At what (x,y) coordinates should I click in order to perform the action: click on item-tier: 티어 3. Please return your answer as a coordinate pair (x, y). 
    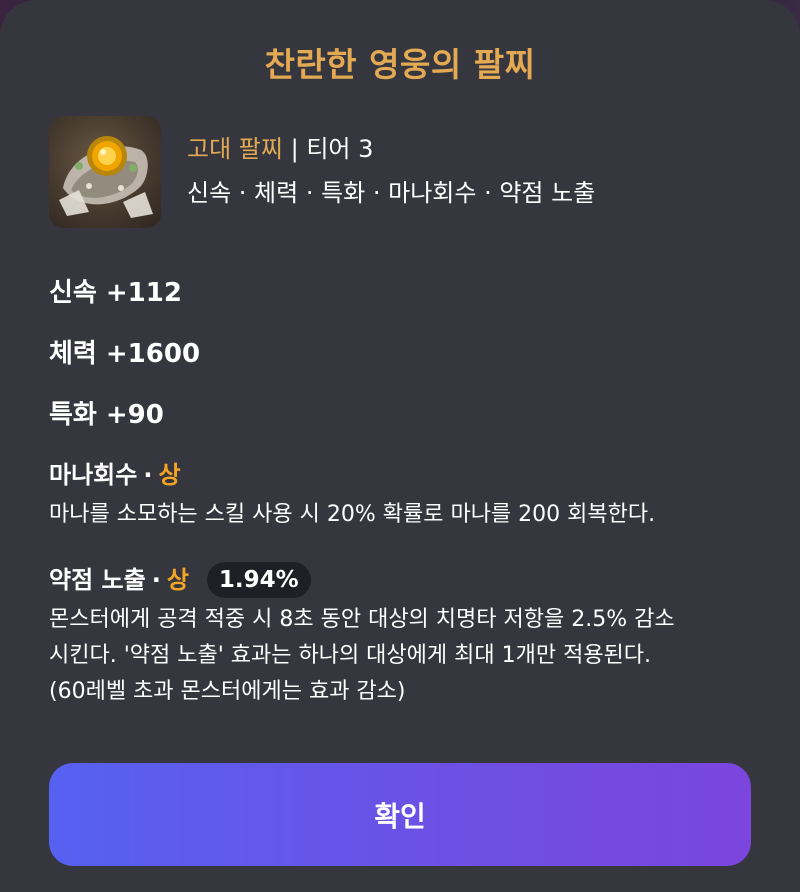
    Looking at the image, I should click on (340, 149).